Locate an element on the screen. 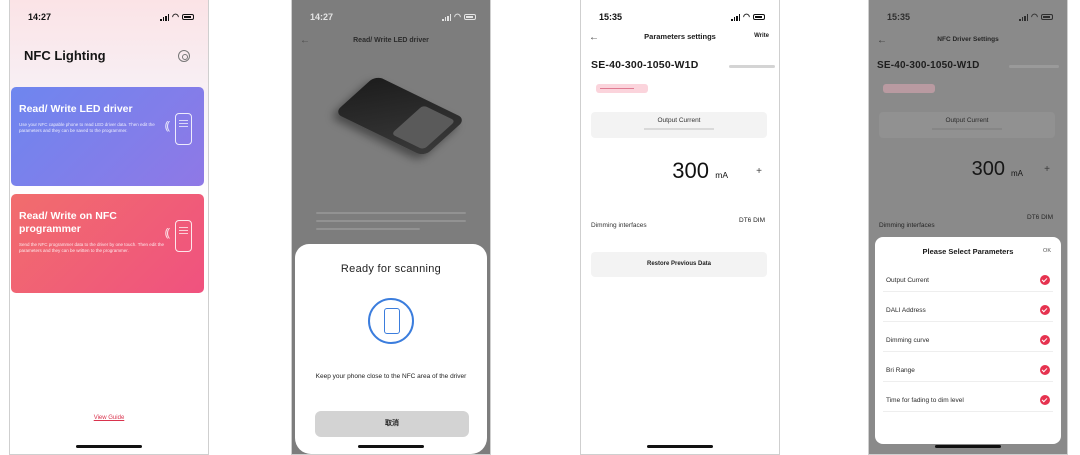  sheet-title: Please Select Parameters is located at coordinates (968, 251).